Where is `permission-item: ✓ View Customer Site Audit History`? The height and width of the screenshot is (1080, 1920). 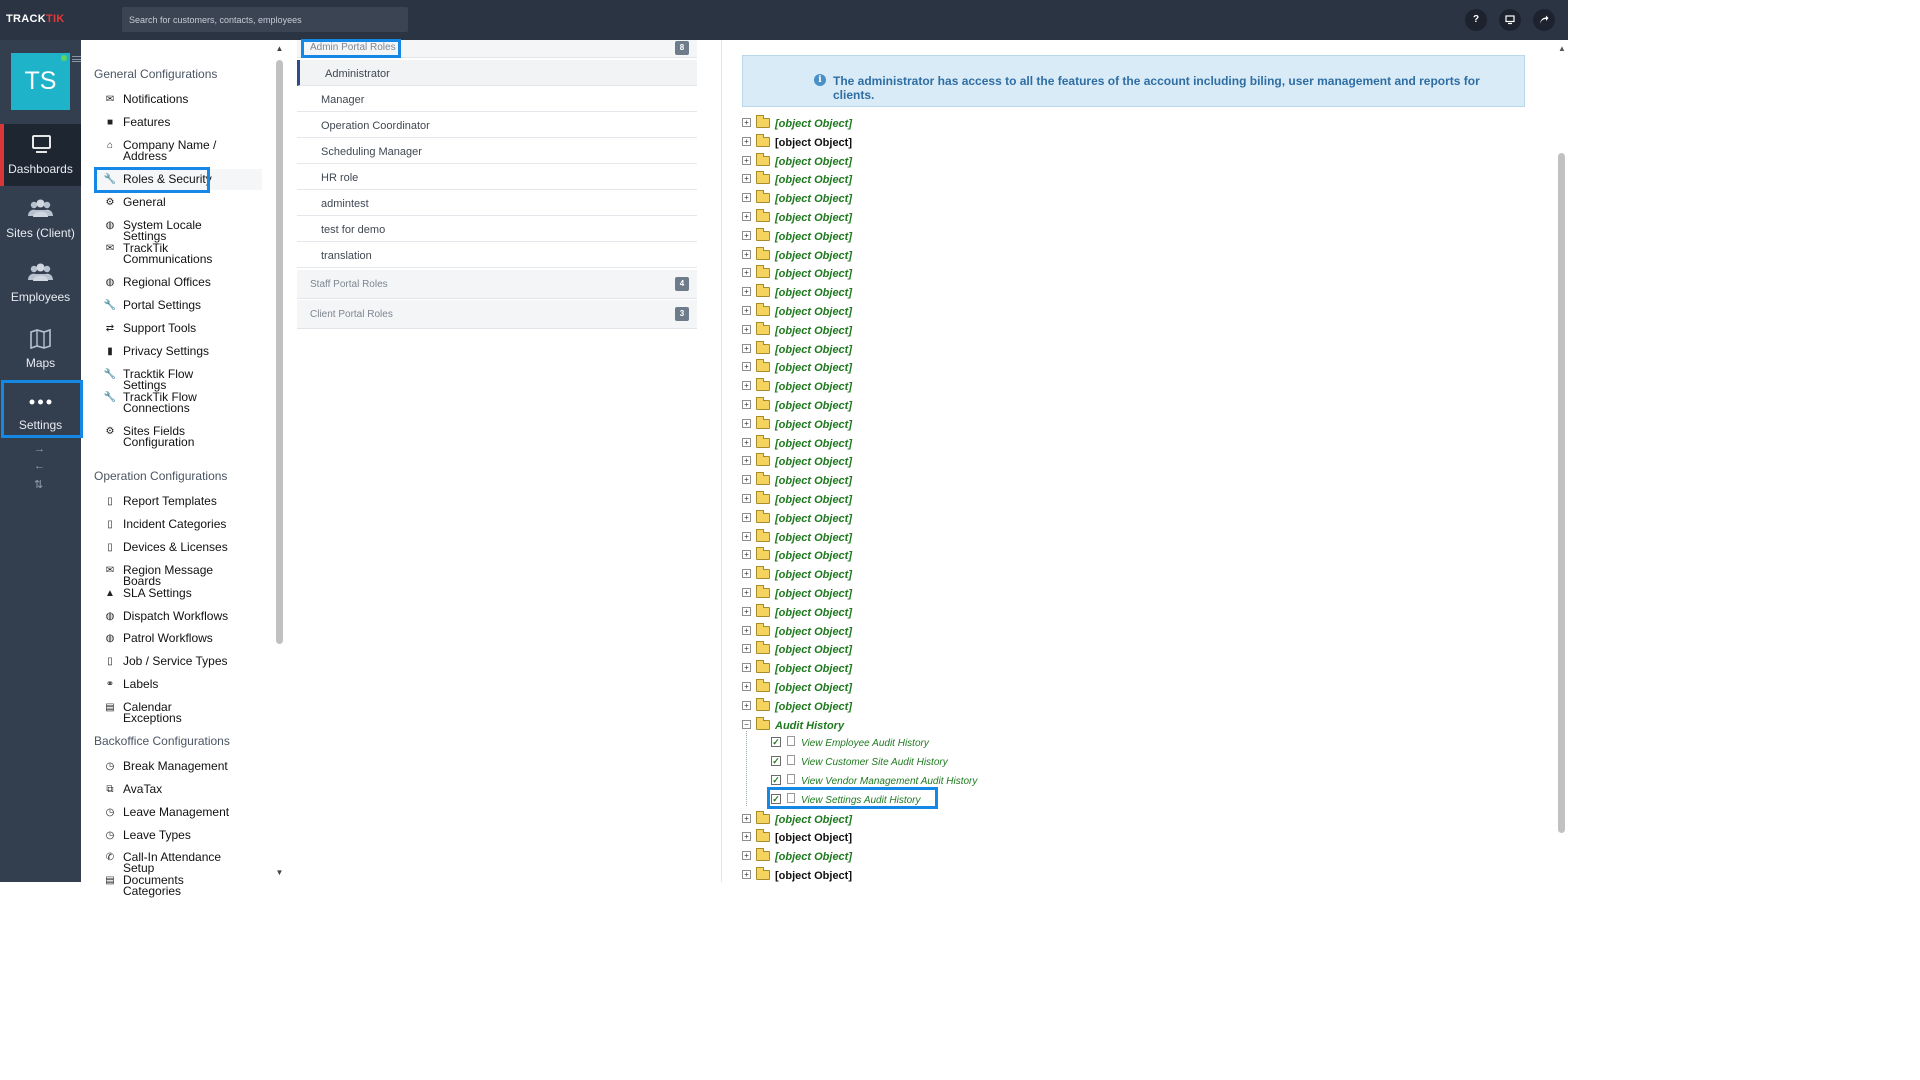 permission-item: ✓ View Customer Site Audit History is located at coordinates (921, 763).